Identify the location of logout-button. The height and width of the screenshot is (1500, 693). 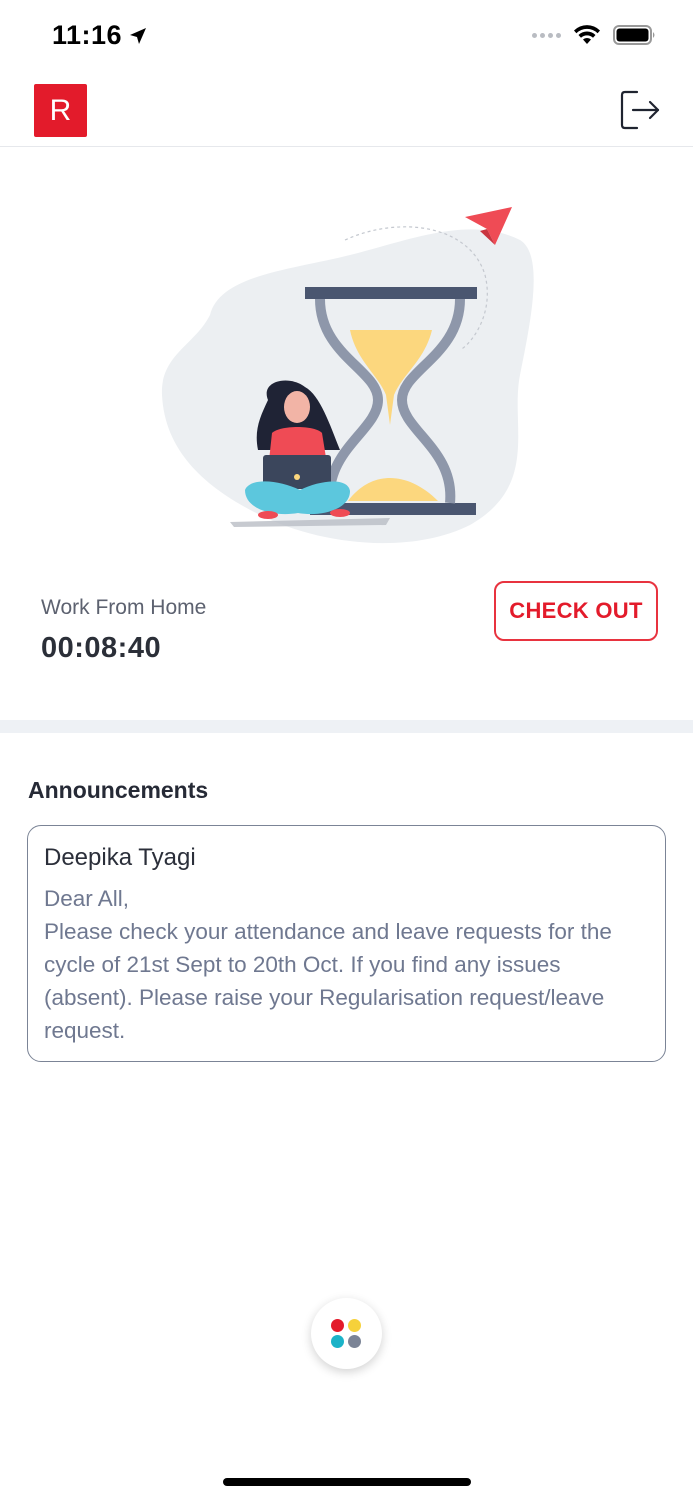
(640, 110).